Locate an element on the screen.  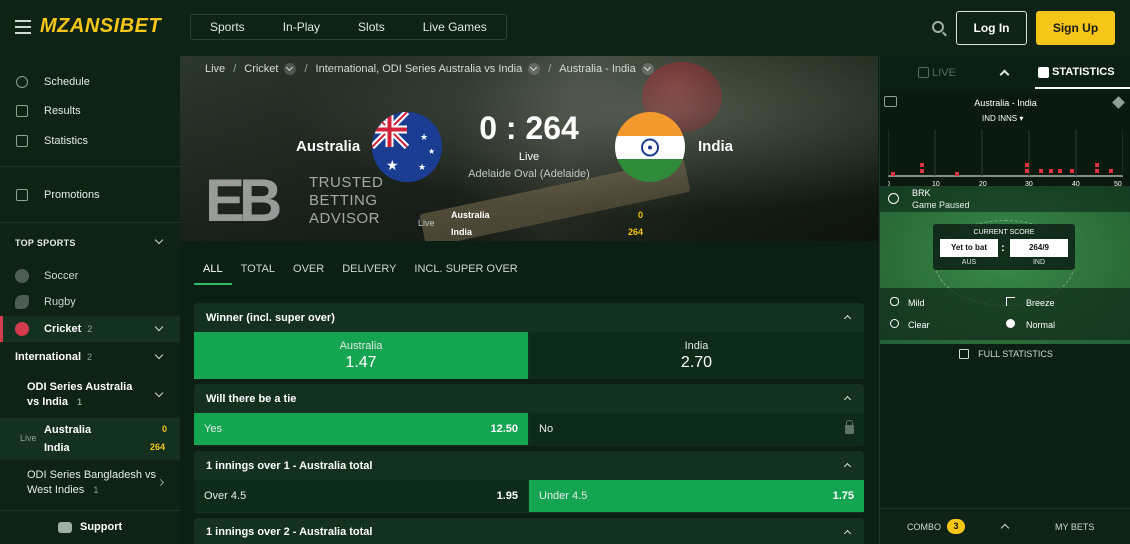
sidebar-item-promotions: Promotions is located at coordinates (90, 195).